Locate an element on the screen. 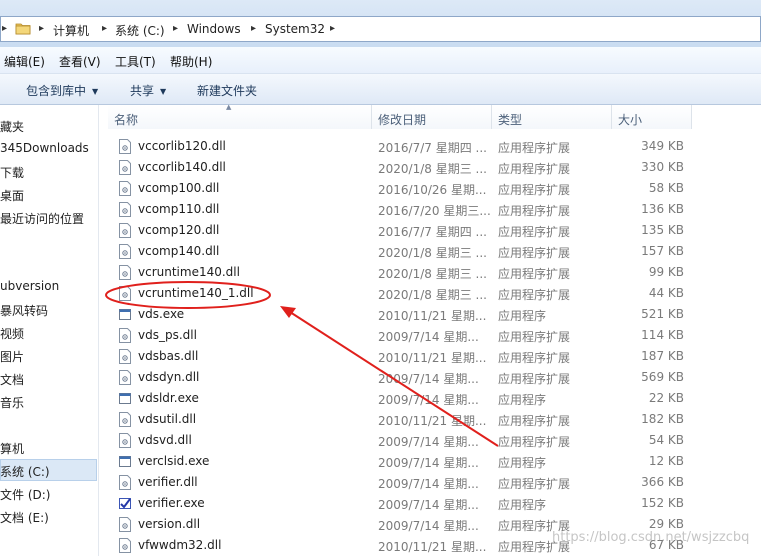  file-name: vcomp120.dll is located at coordinates (179, 230).